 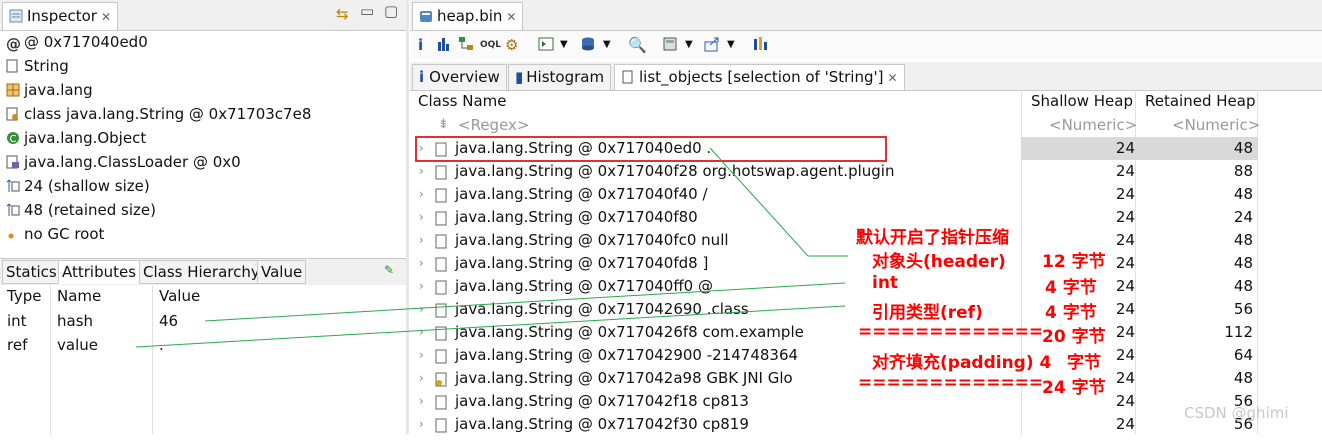 What do you see at coordinates (1074, 262) in the screenshot?
I see `annotation-header-value: 12 字节` at bounding box center [1074, 262].